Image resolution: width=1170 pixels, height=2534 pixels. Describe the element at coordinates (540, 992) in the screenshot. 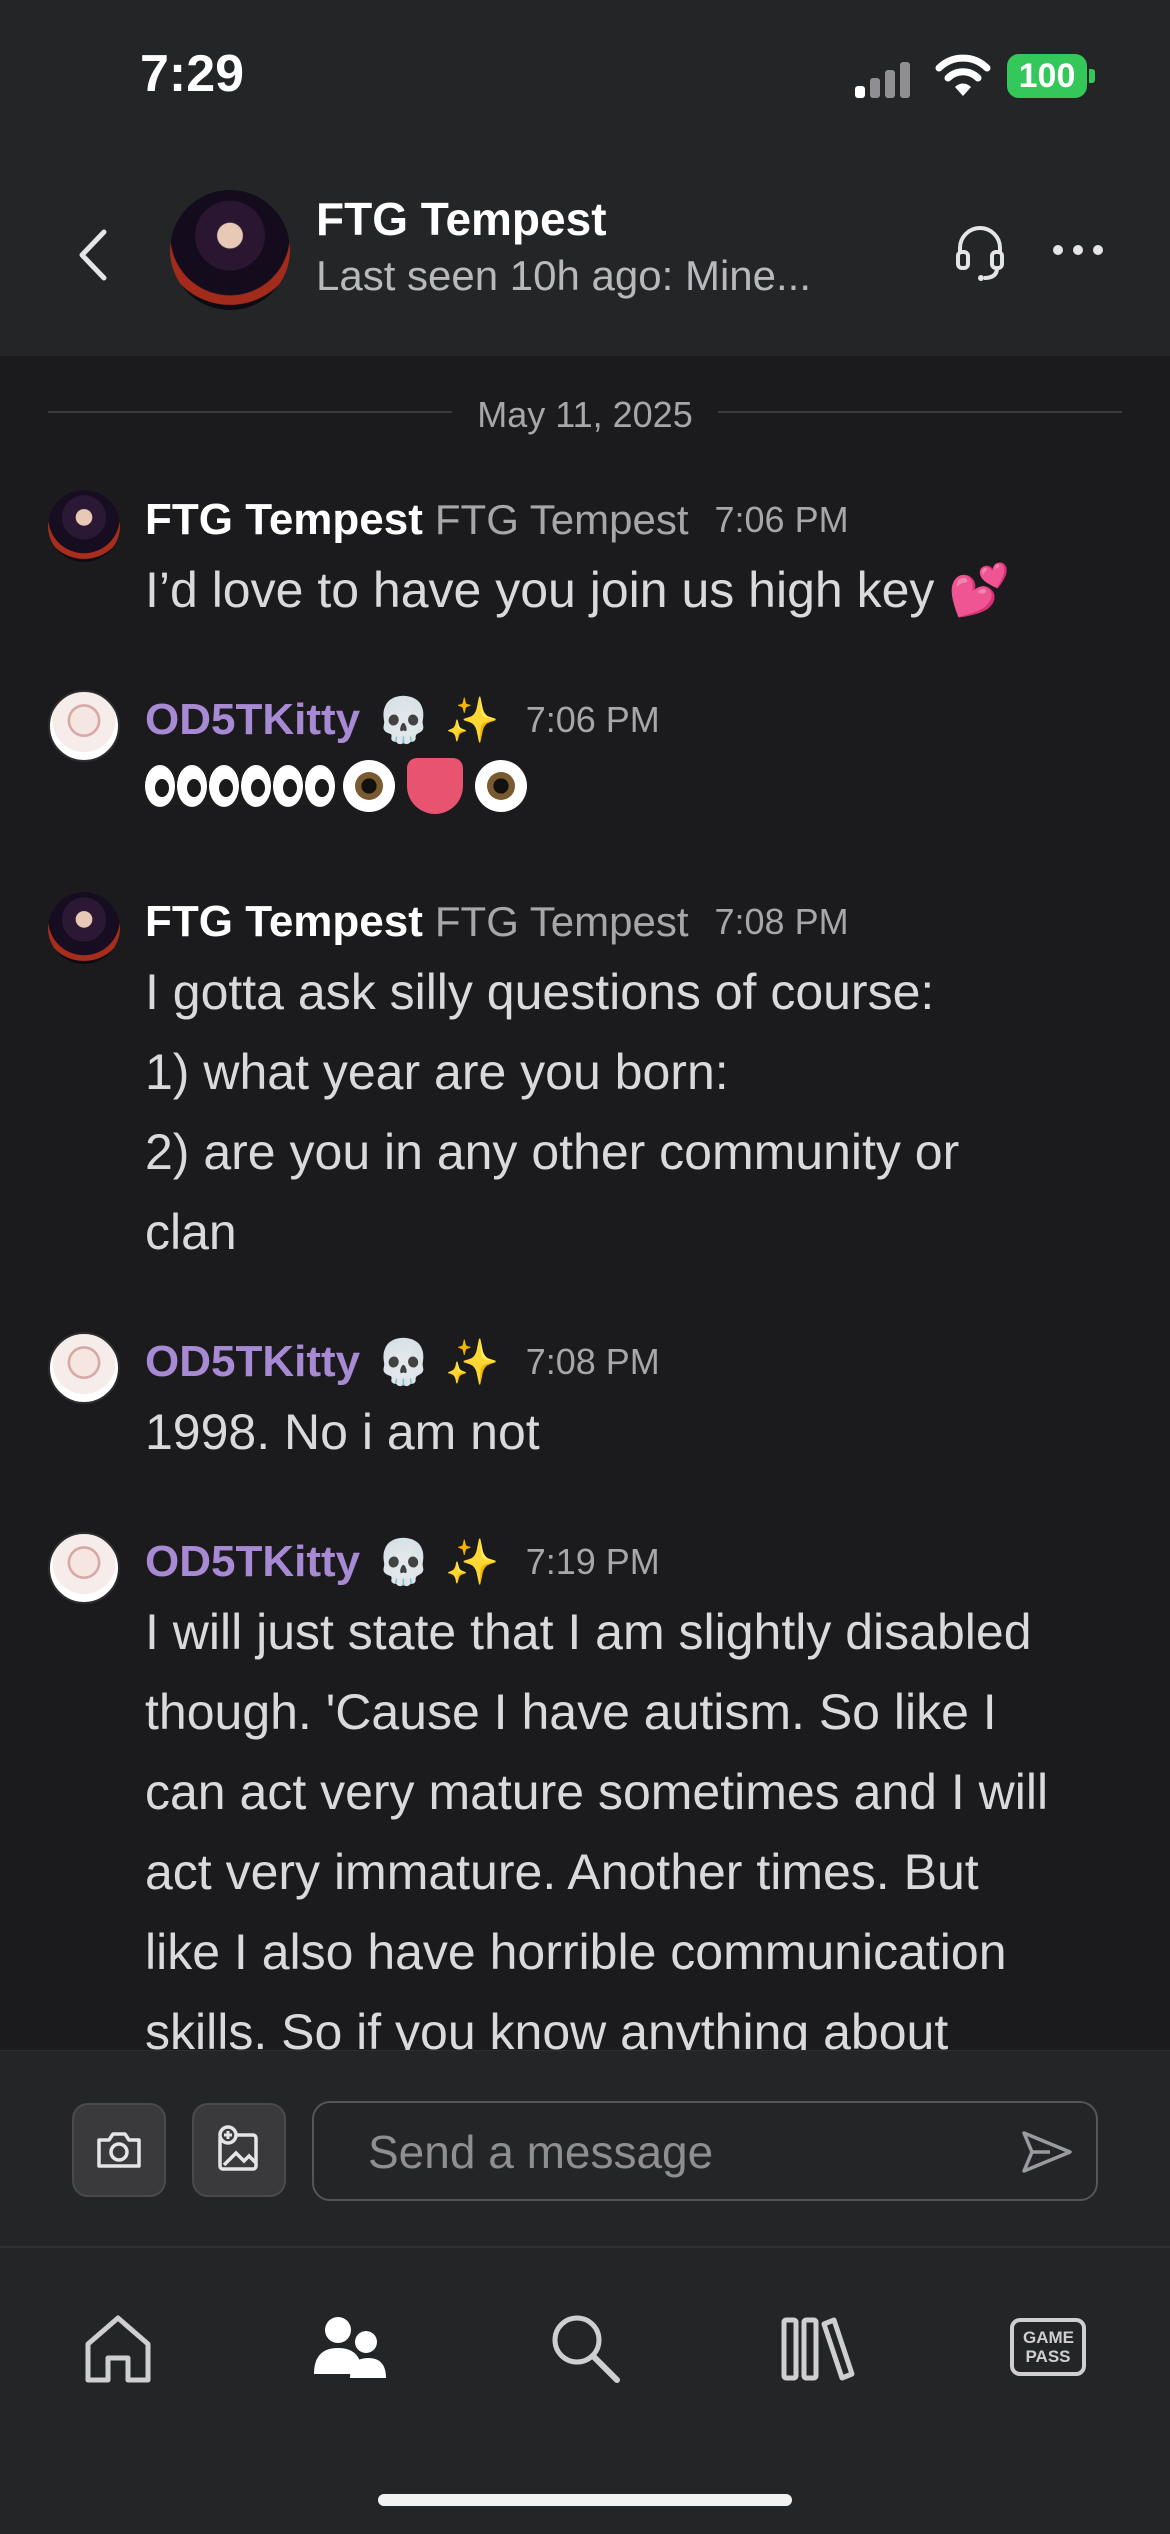

I see `message-line: I gotta ask silly questions of course:` at that location.